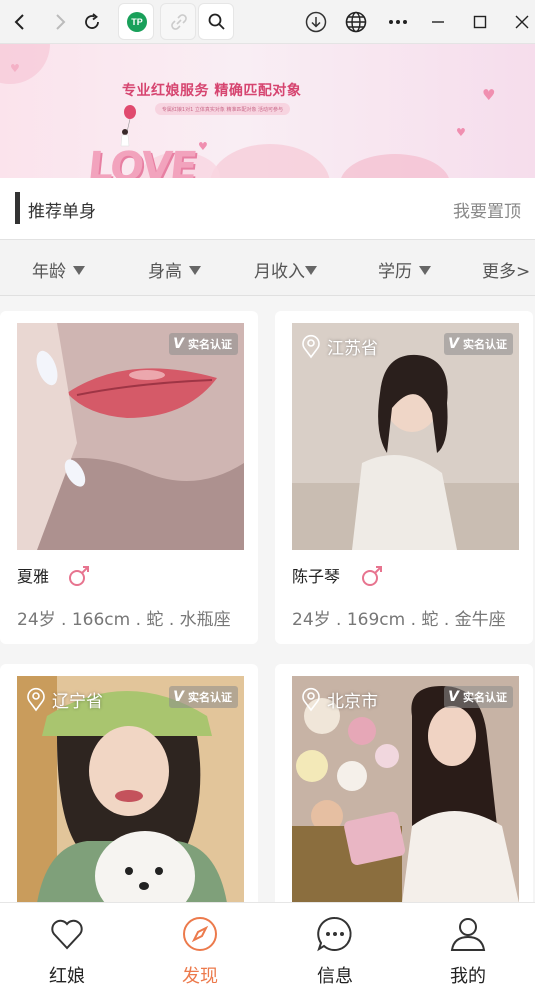  What do you see at coordinates (316, 576) in the screenshot?
I see `profile-name: 陈子琴` at bounding box center [316, 576].